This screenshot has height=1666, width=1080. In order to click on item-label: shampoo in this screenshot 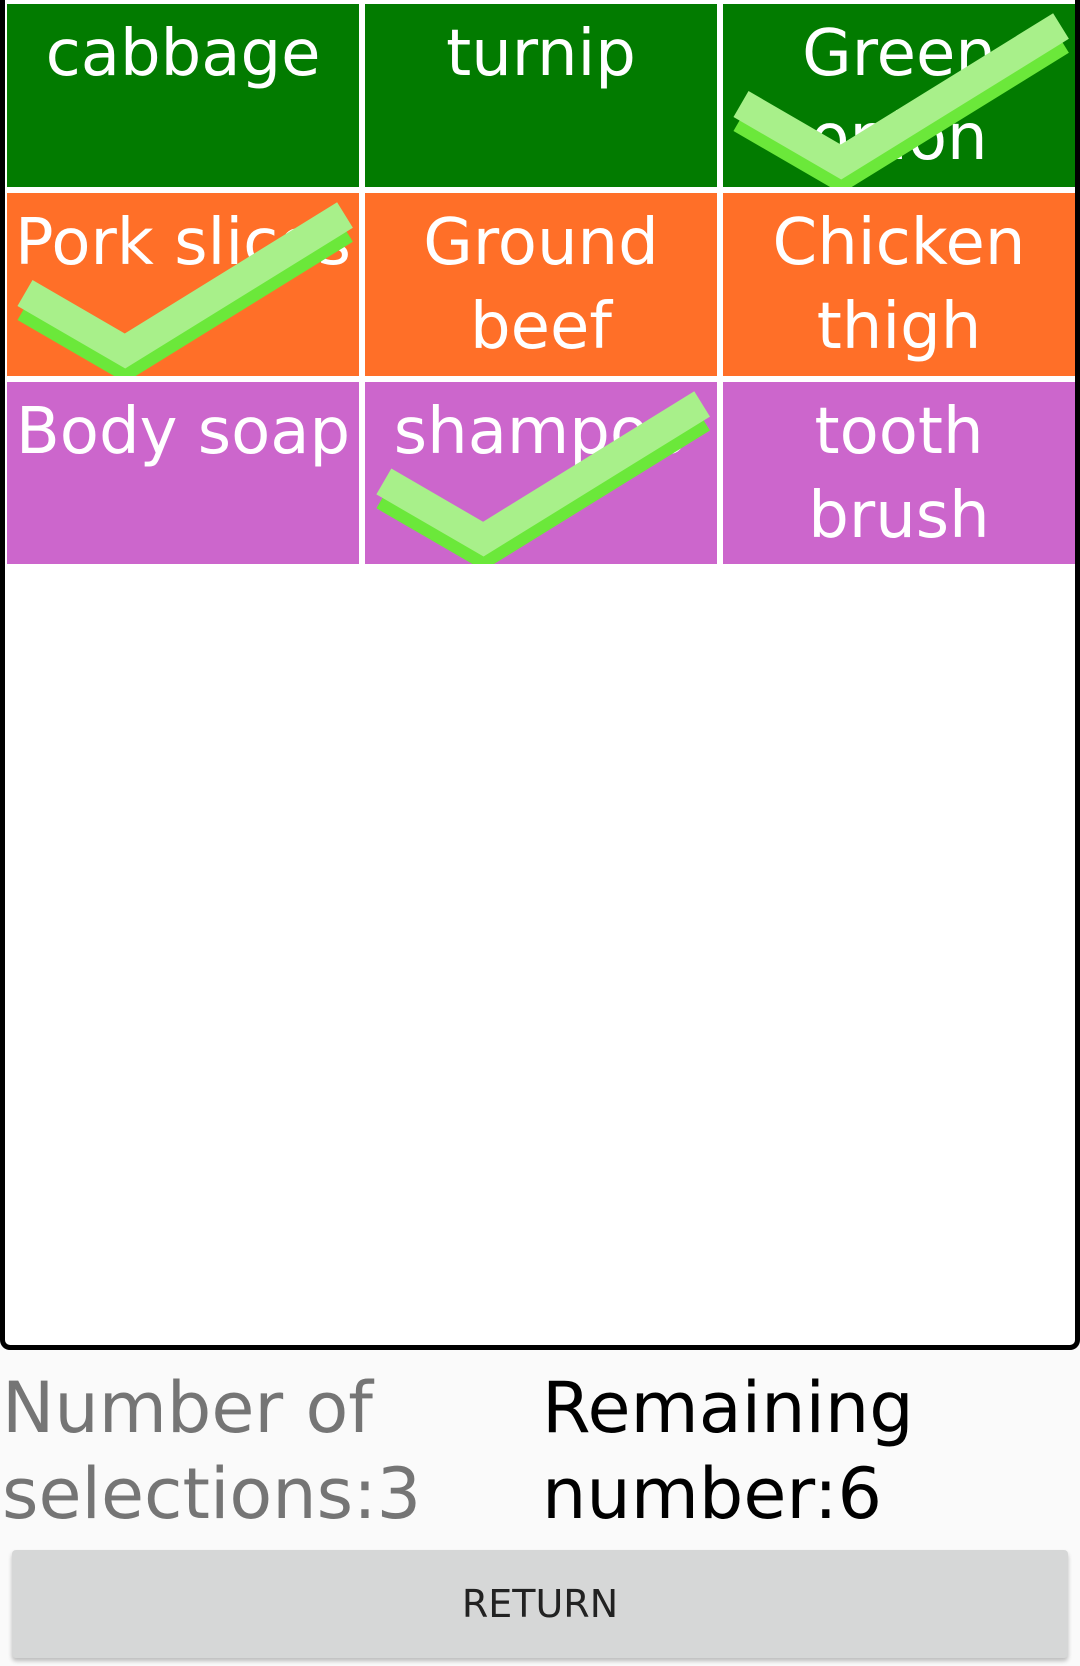, I will do `click(541, 432)`.